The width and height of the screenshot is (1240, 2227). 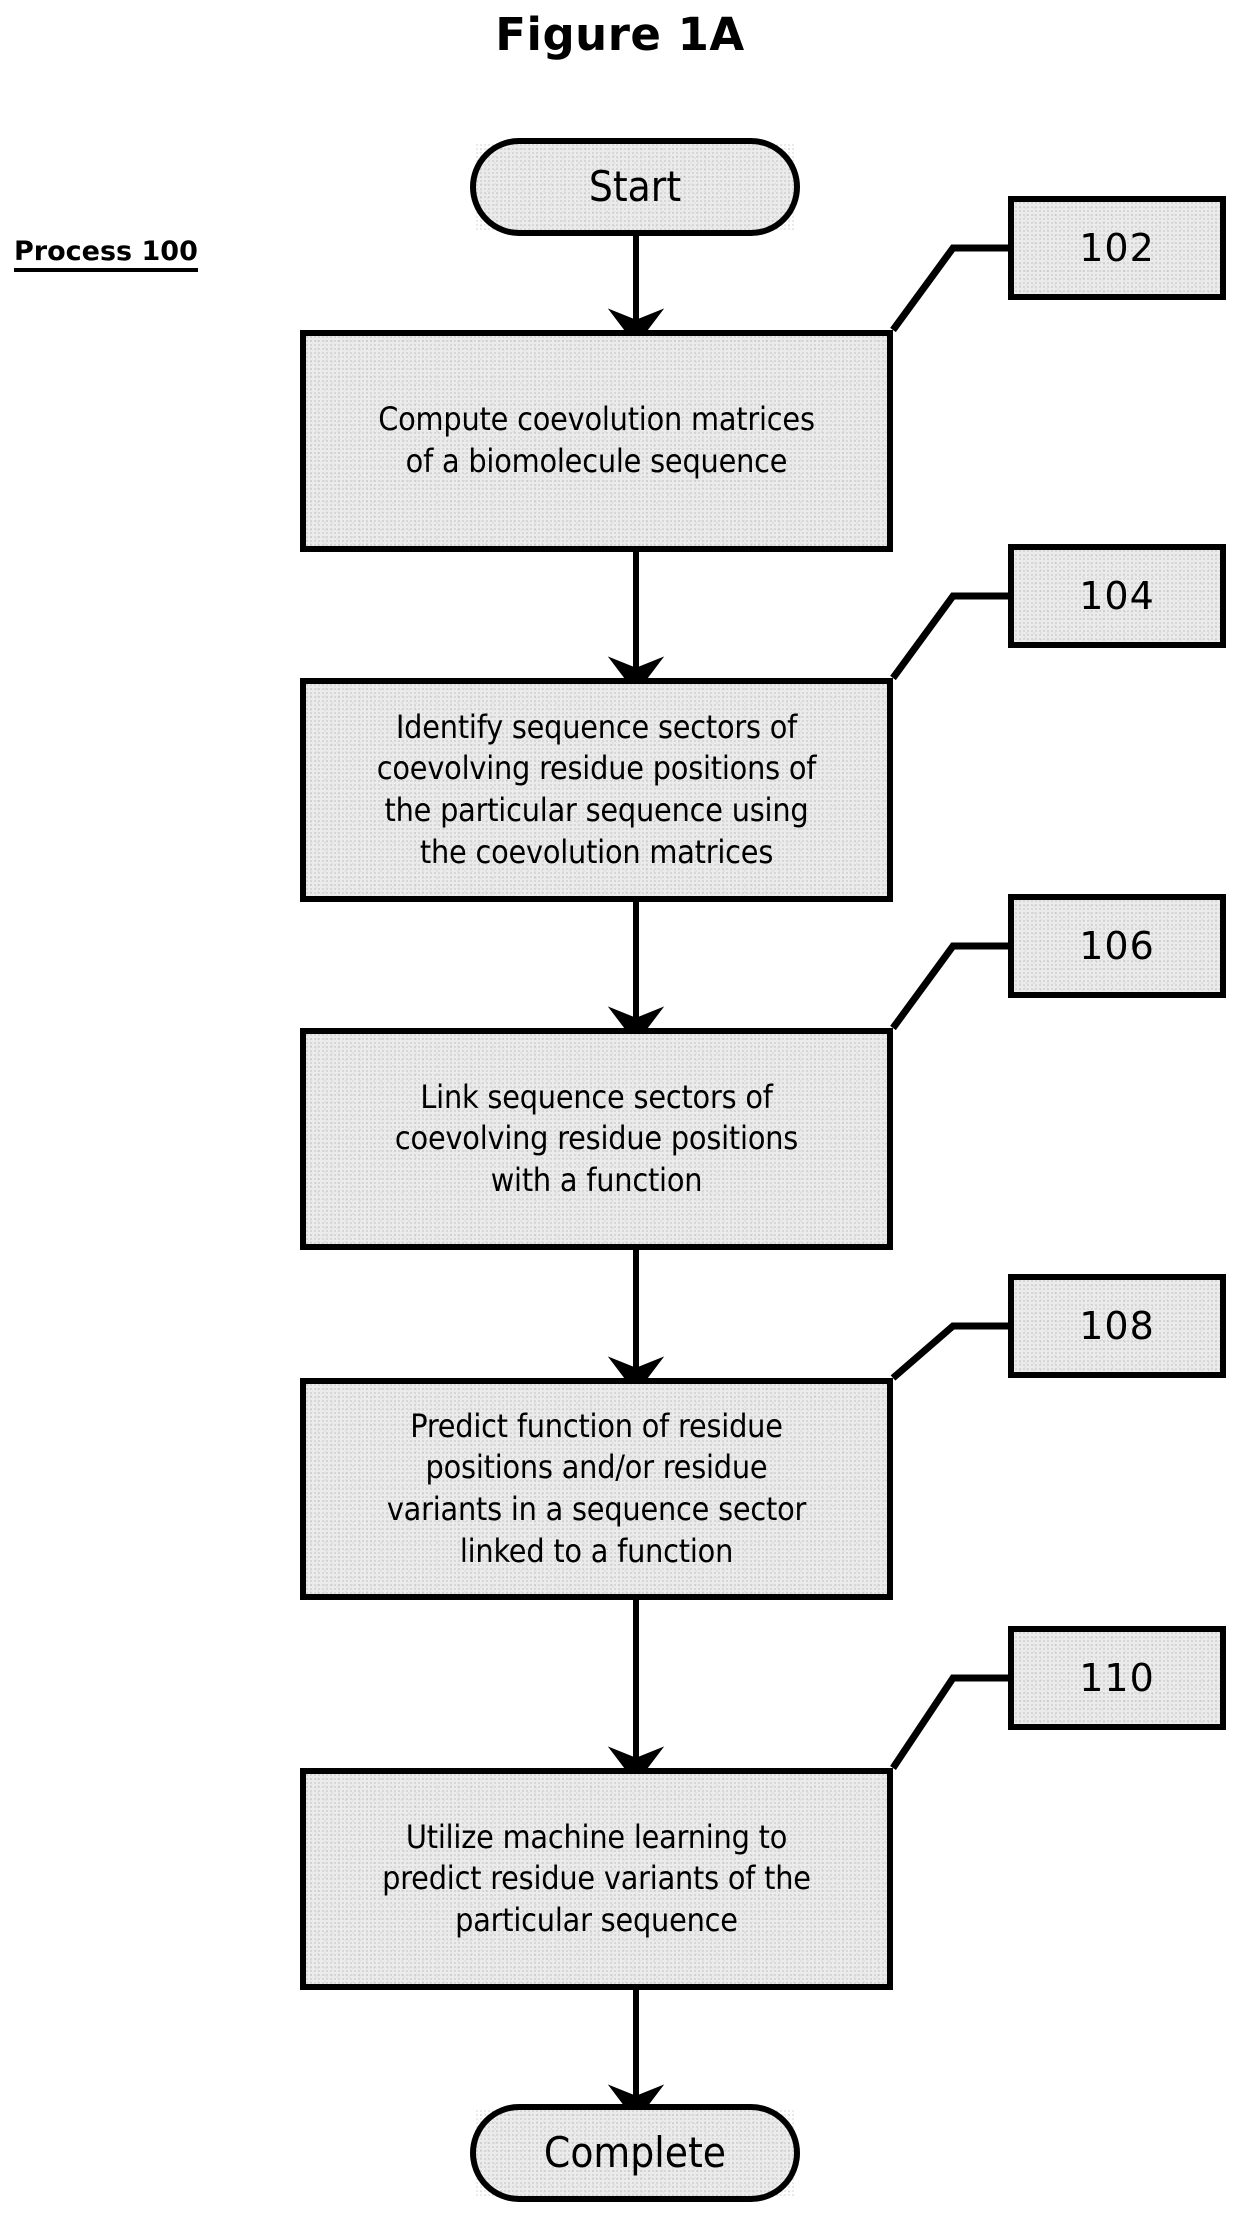 I want to click on node-complete: Complete, so click(x=635, y=2153).